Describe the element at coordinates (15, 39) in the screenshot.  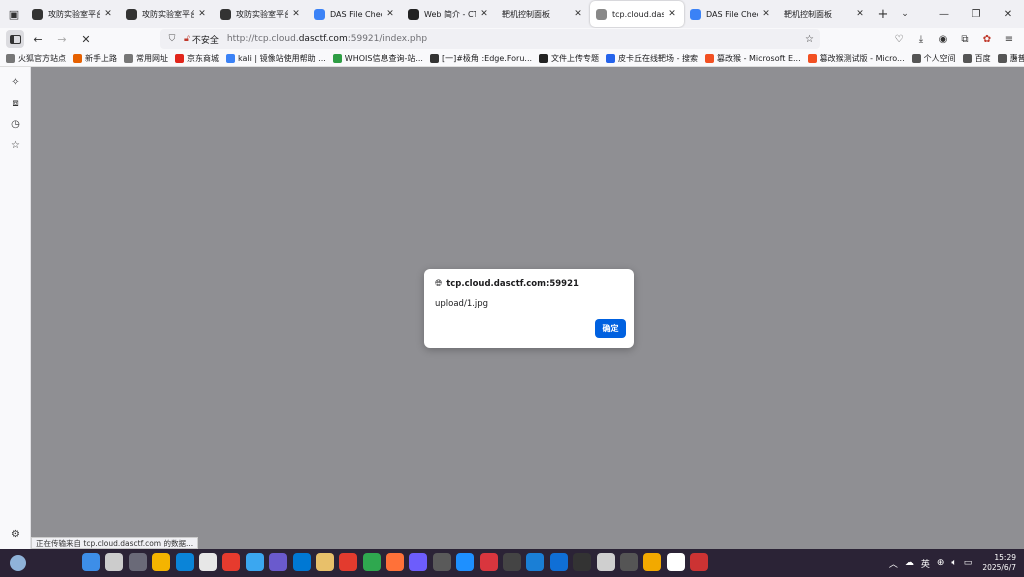
I see `sidebar-toggle-button` at that location.